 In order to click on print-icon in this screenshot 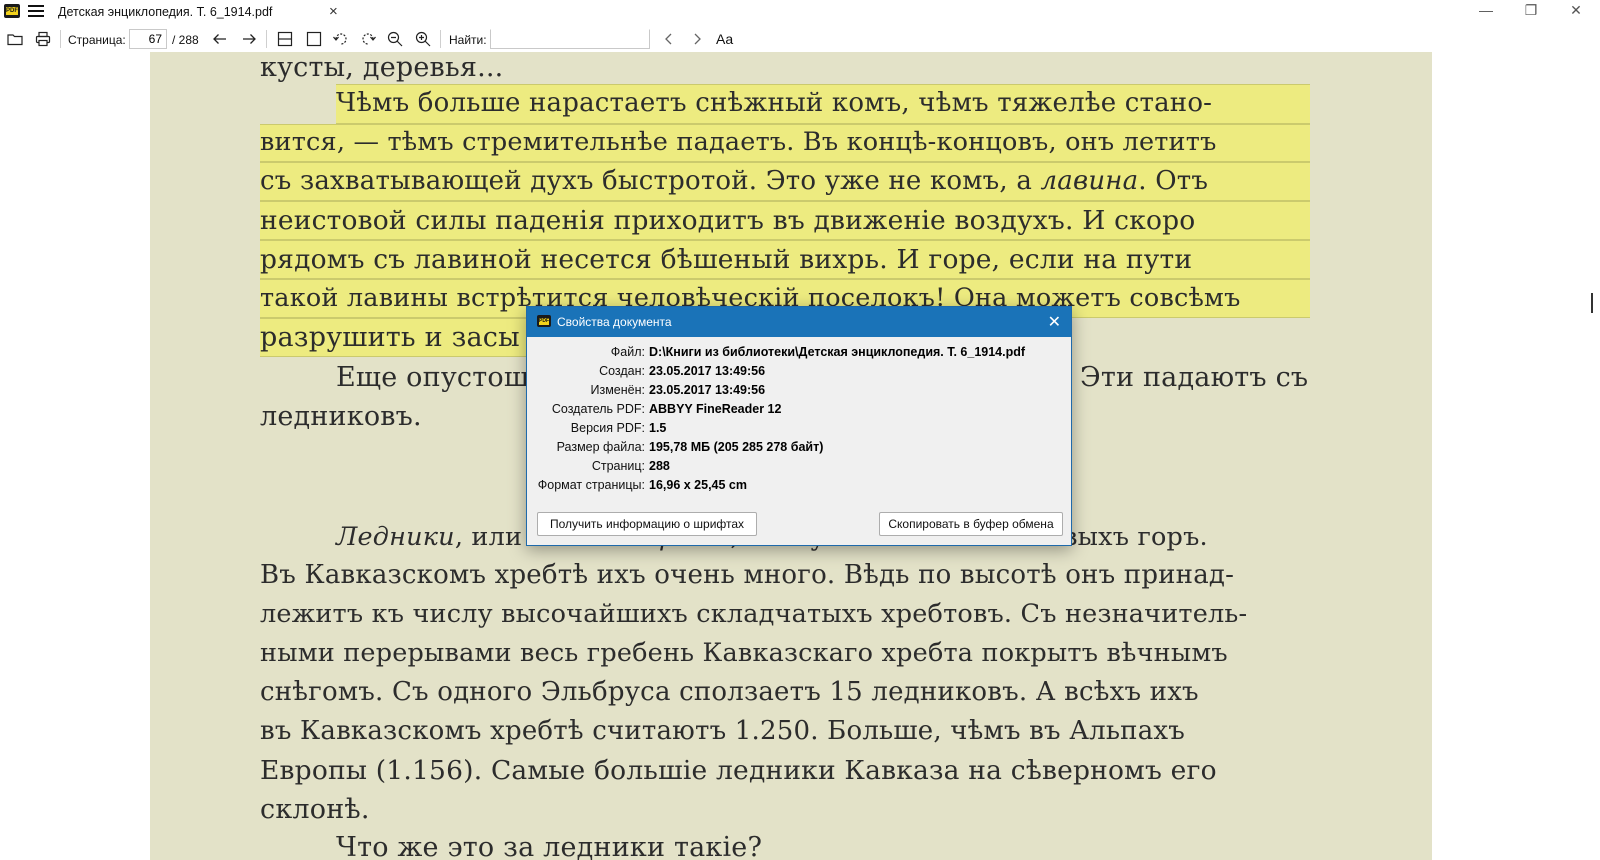, I will do `click(43, 39)`.